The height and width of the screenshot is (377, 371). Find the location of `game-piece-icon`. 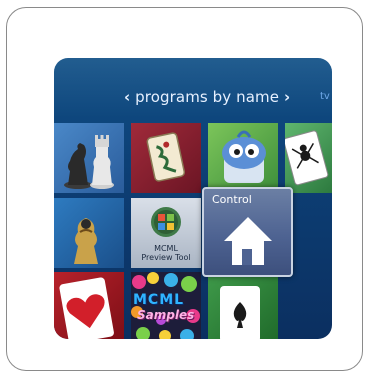

game-piece-icon is located at coordinates (86, 241).